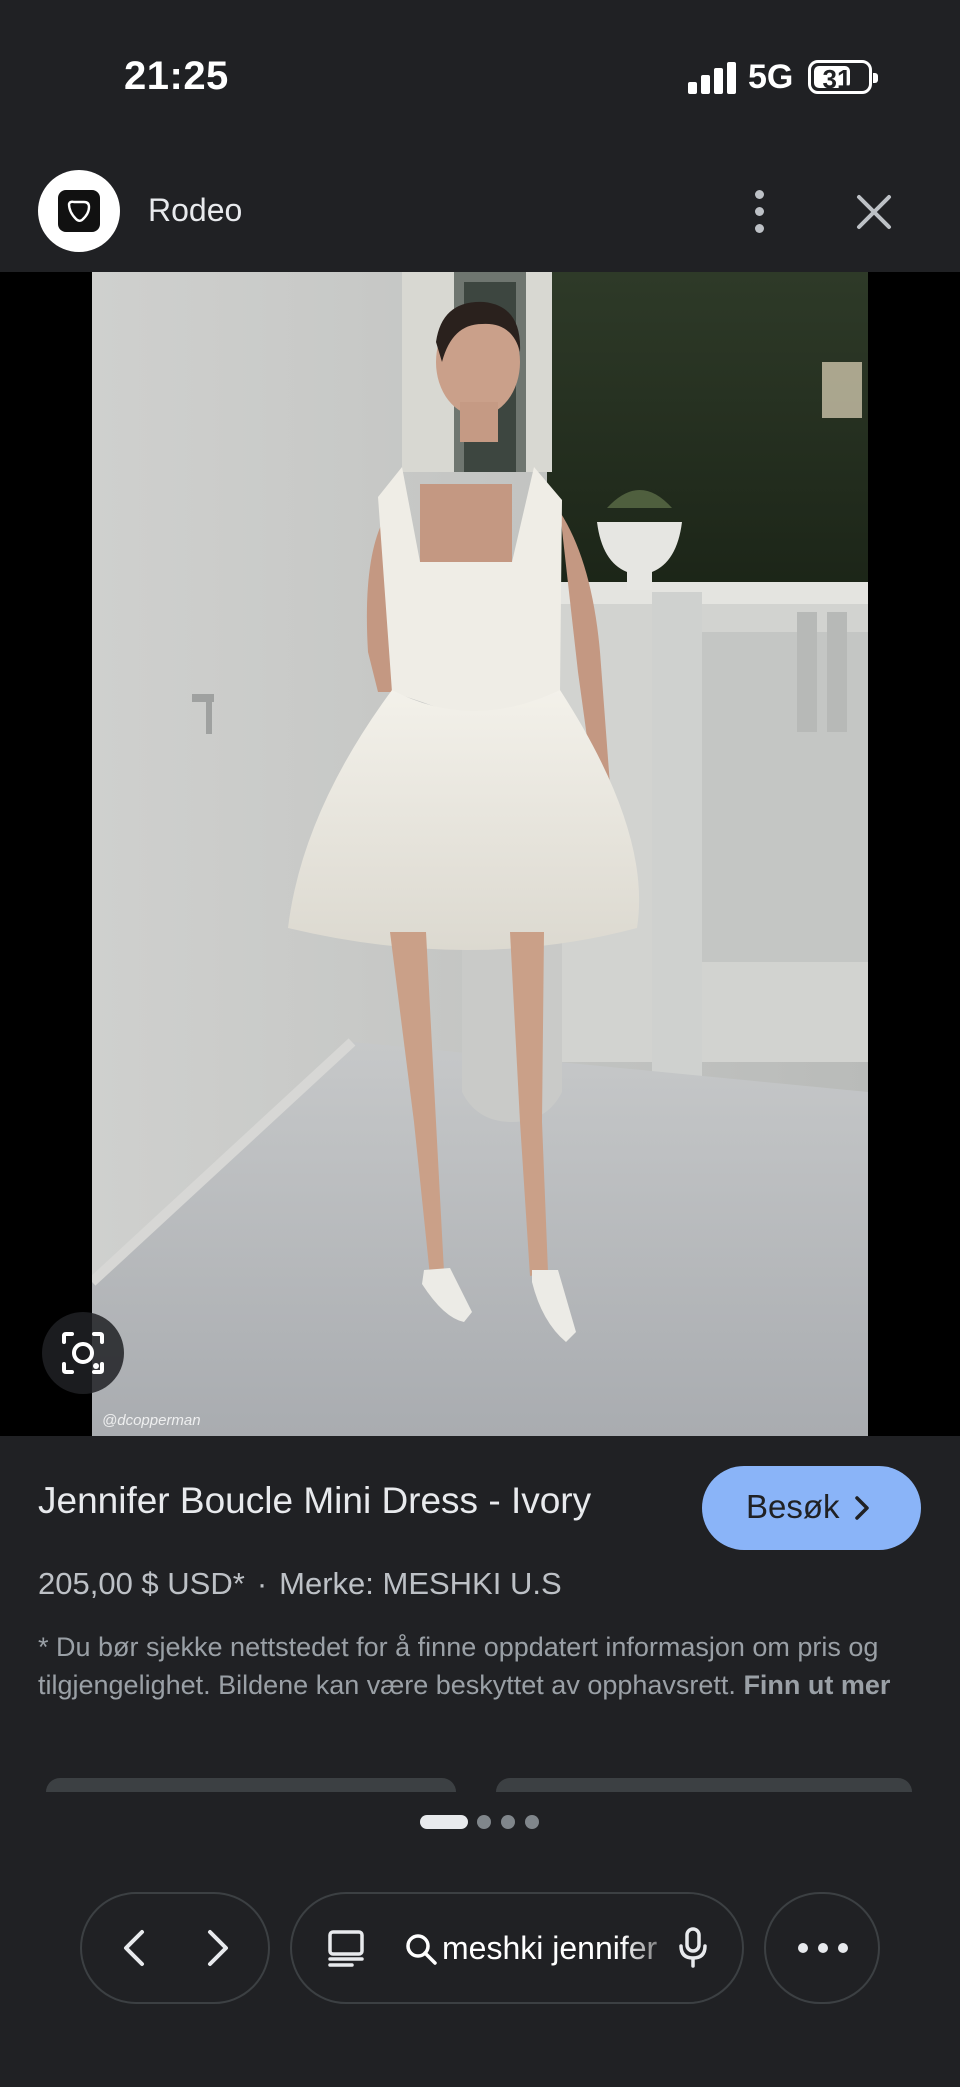 The width and height of the screenshot is (960, 2087). I want to click on lens-icon, so click(83, 1353).